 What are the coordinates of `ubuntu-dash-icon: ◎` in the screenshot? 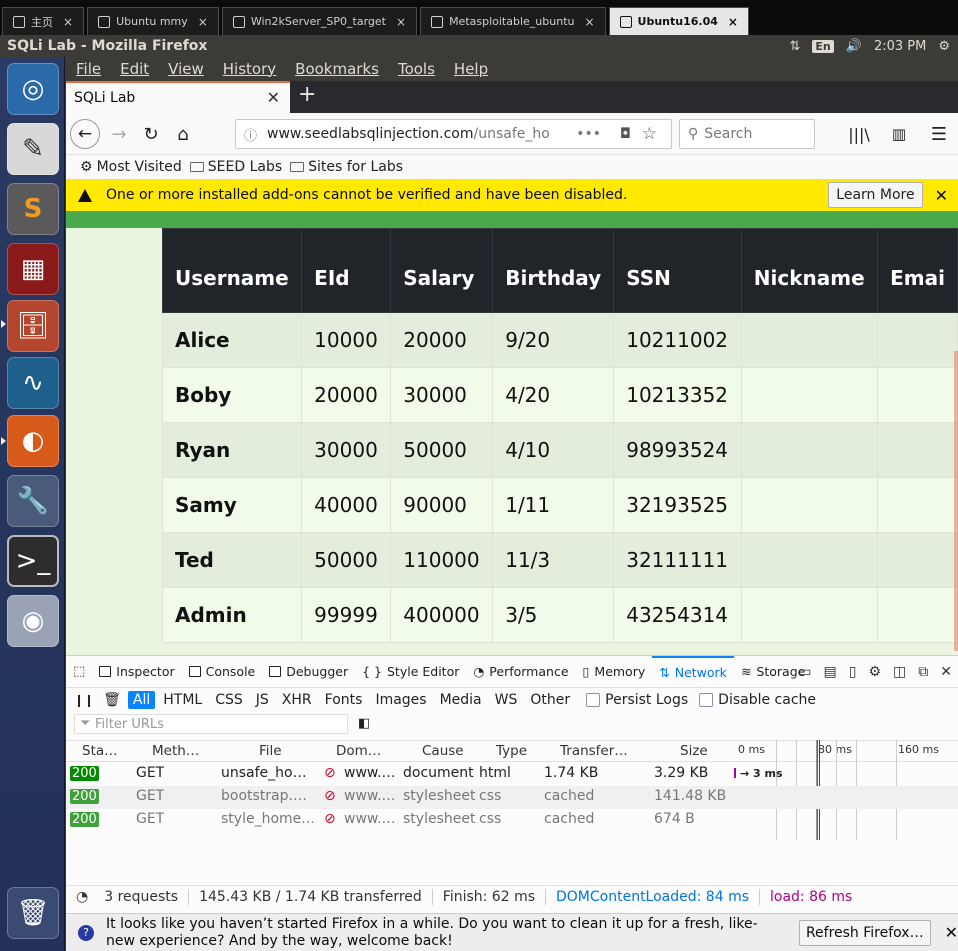 It's located at (33, 89).